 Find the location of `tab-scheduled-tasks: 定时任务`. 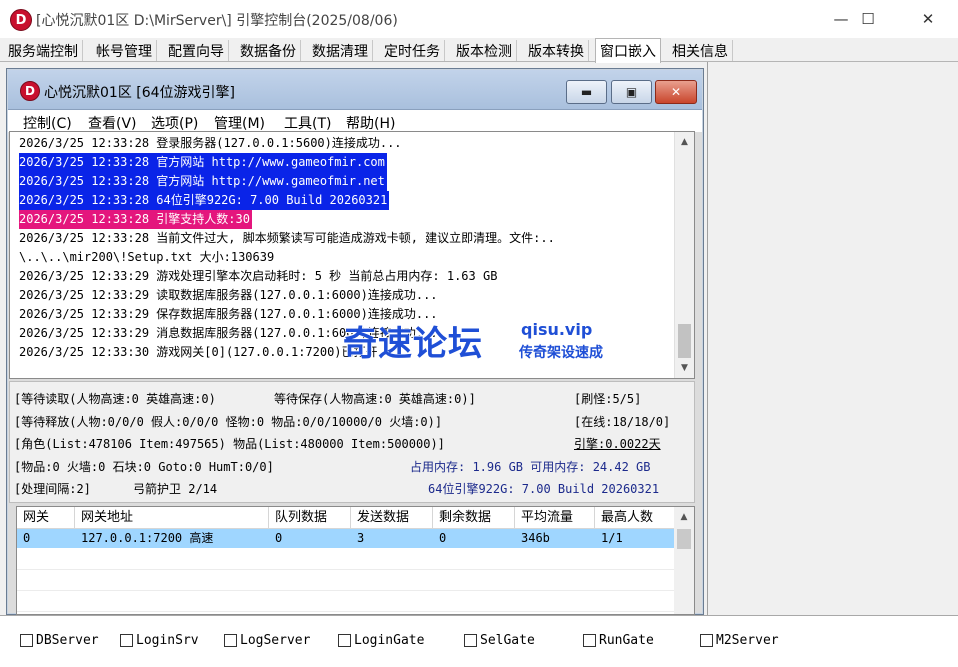

tab-scheduled-tasks: 定时任务 is located at coordinates (412, 50).